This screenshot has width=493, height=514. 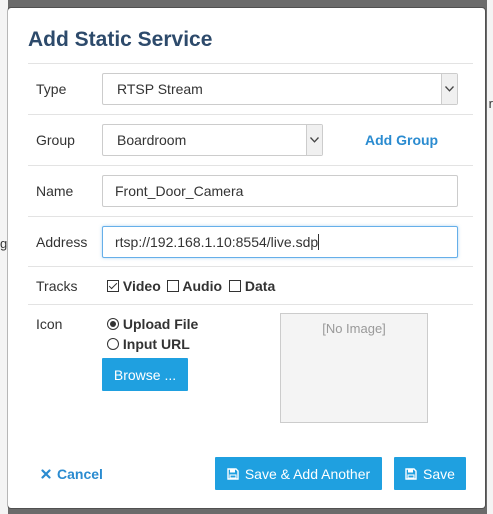 I want to click on save-button-label: Save, so click(x=439, y=473).